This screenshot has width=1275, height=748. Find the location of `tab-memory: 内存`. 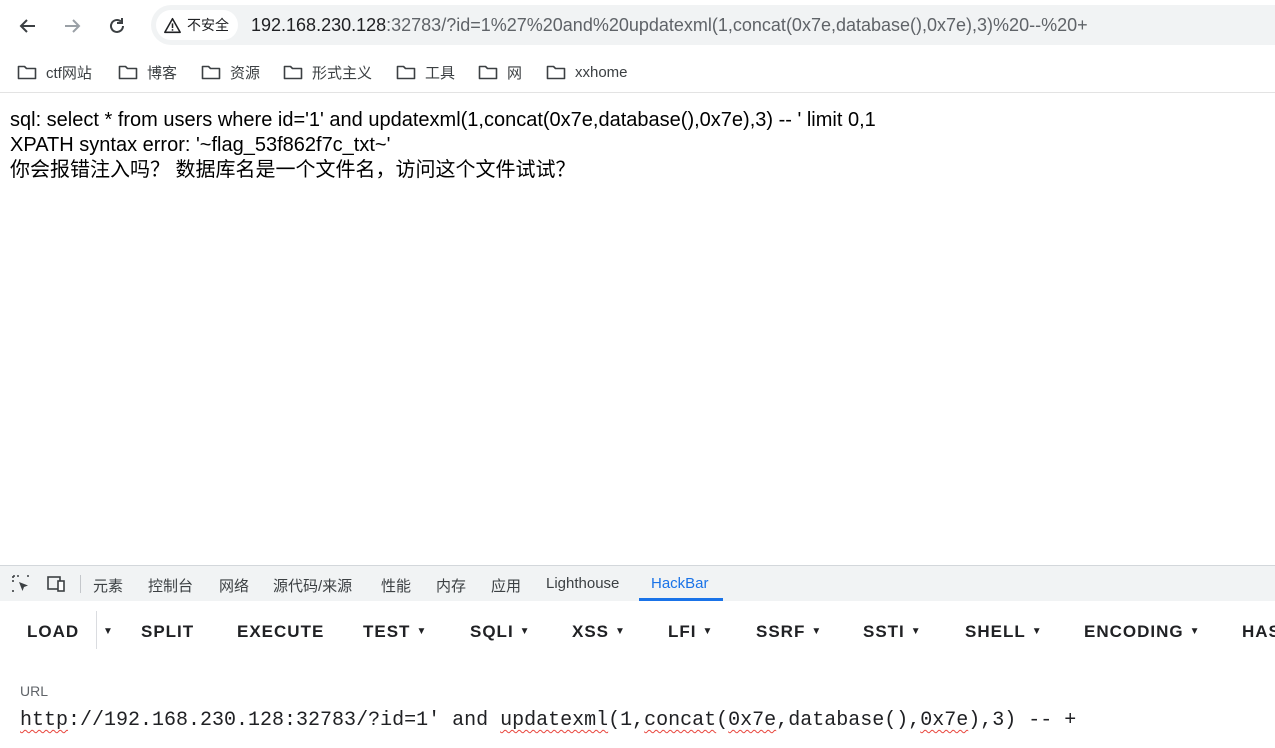

tab-memory: 内存 is located at coordinates (451, 585).